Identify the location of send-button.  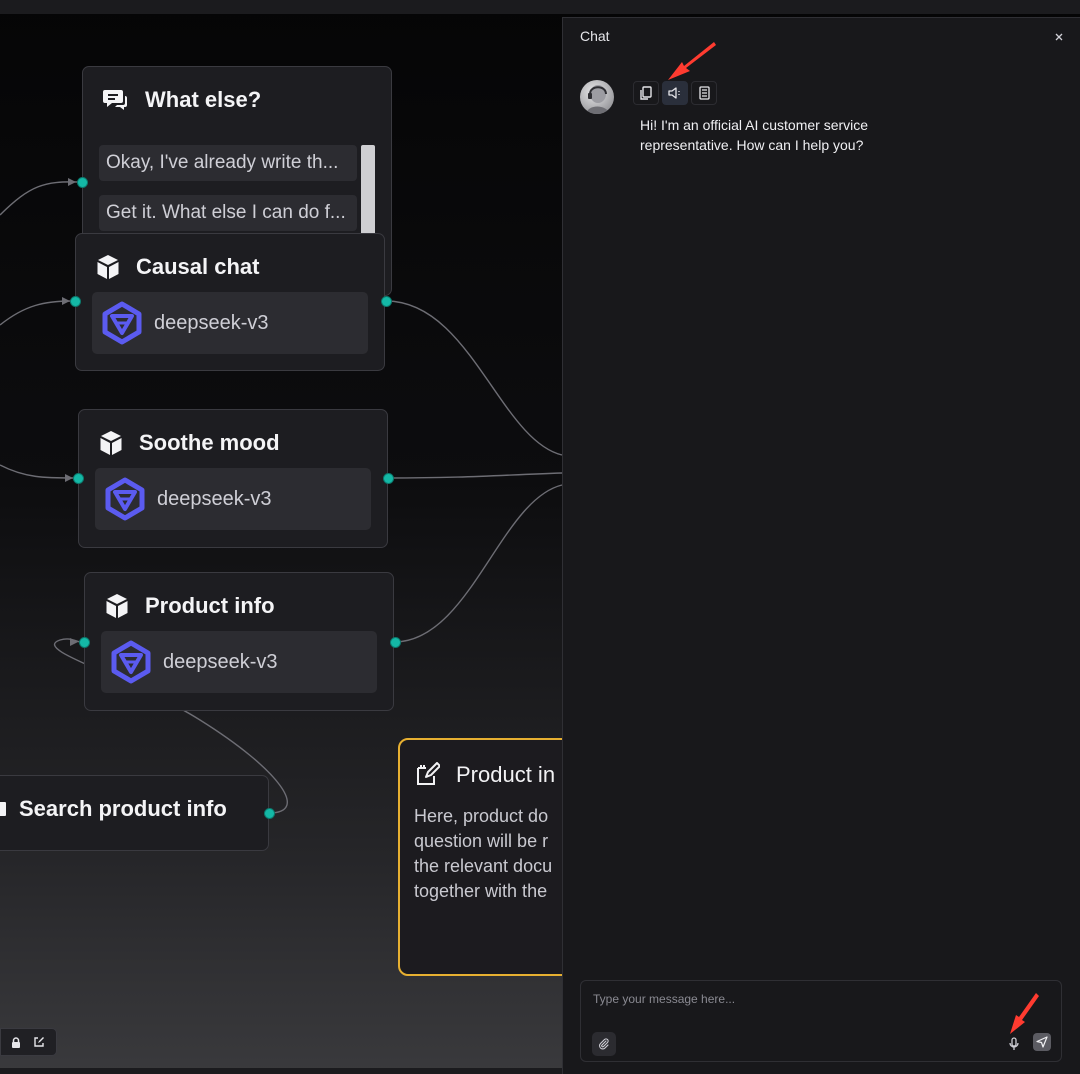
(1042, 1042).